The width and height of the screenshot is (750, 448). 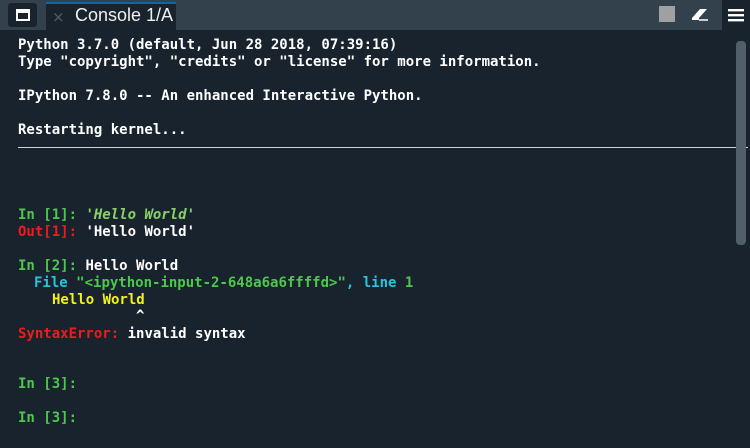 What do you see at coordinates (56, 266) in the screenshot?
I see `in-number: 2` at bounding box center [56, 266].